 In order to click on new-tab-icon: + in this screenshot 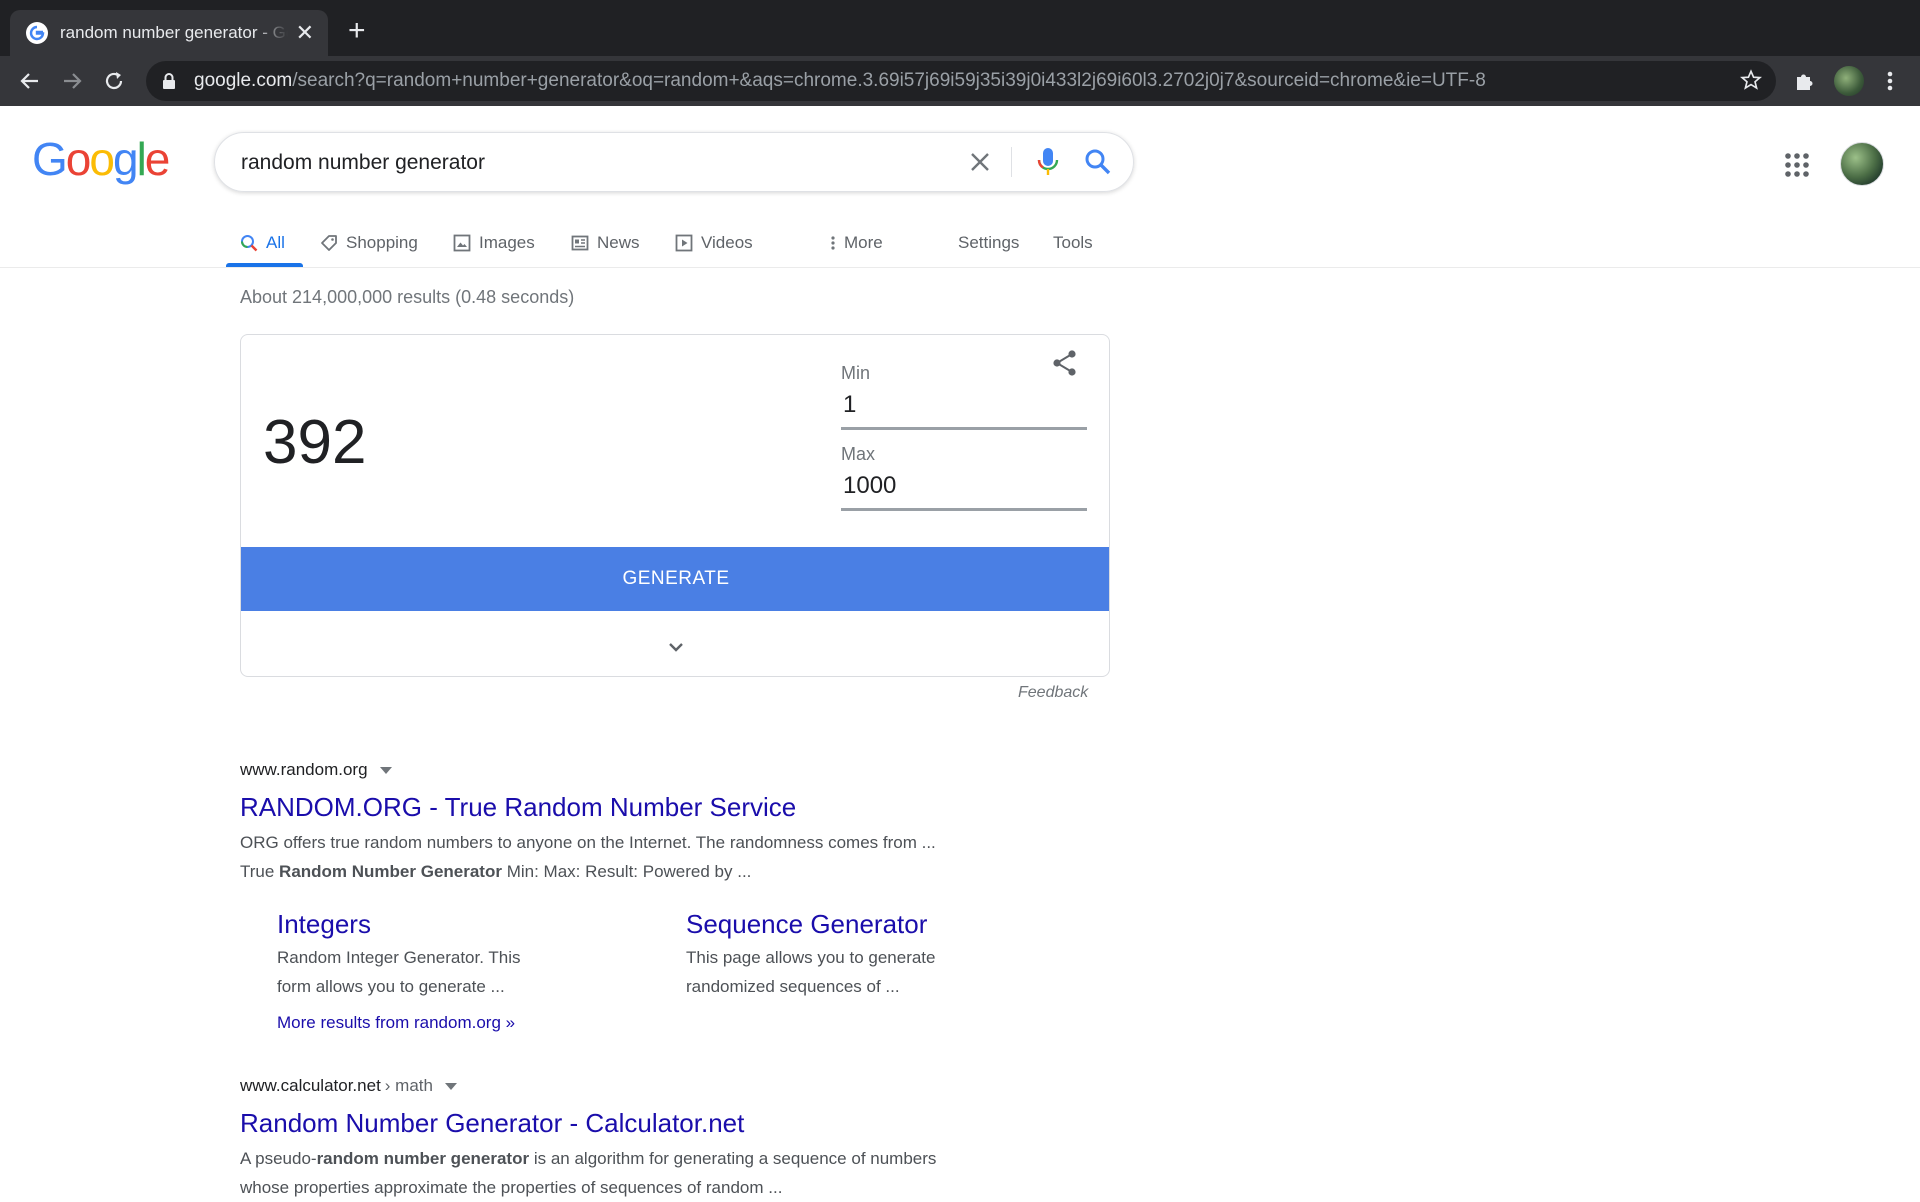, I will do `click(357, 31)`.